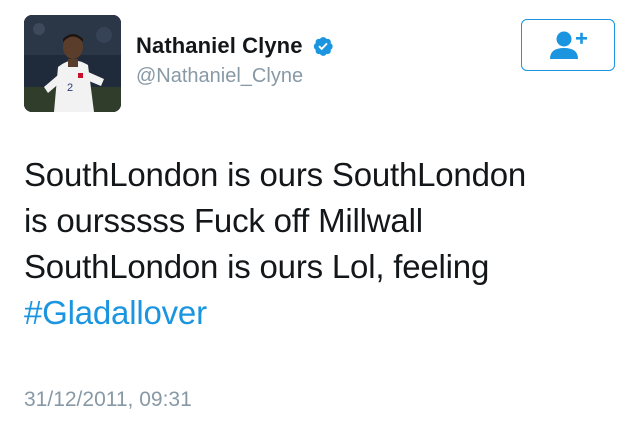  What do you see at coordinates (219, 46) in the screenshot?
I see `author-display-name: Nathaniel Clyne` at bounding box center [219, 46].